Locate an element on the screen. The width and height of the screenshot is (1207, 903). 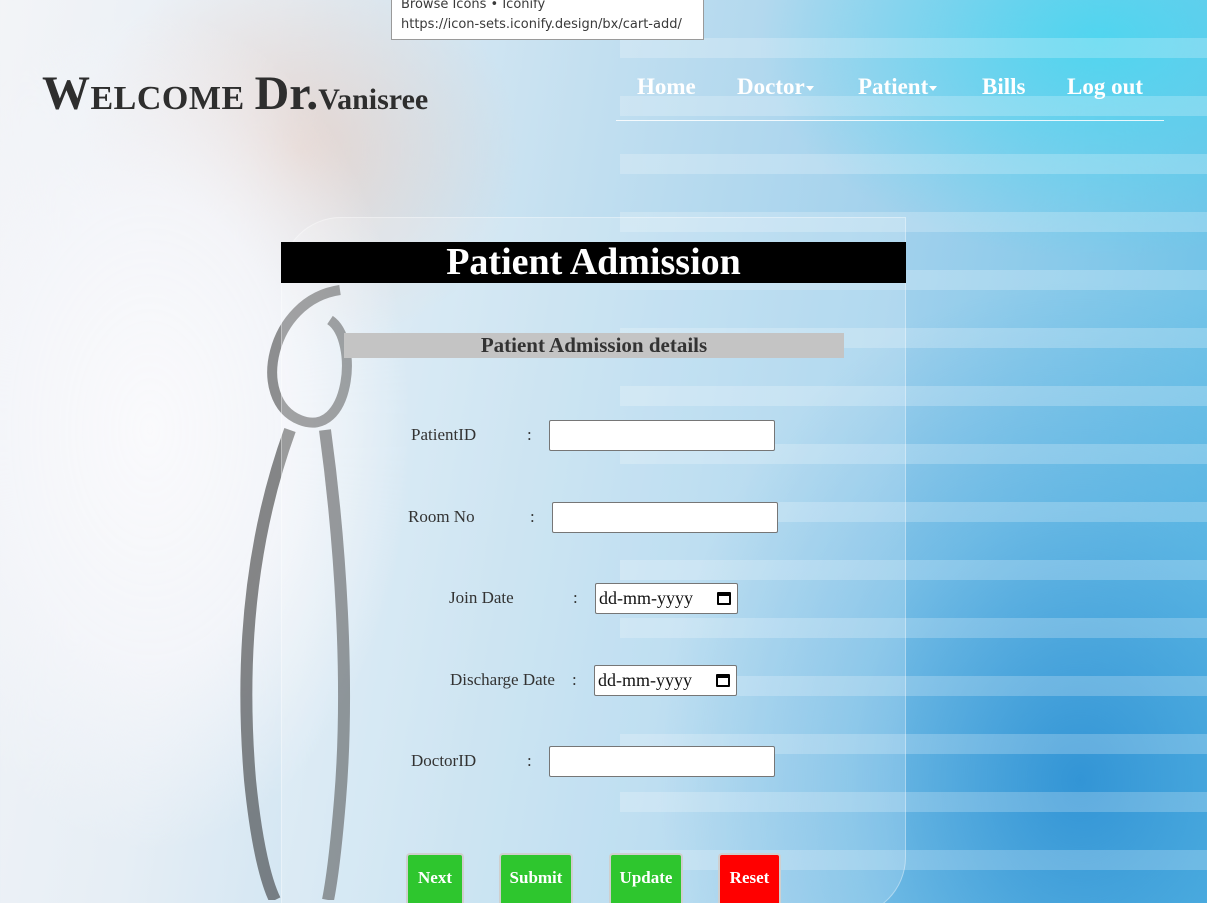
join-date-colon: : is located at coordinates (575, 597).